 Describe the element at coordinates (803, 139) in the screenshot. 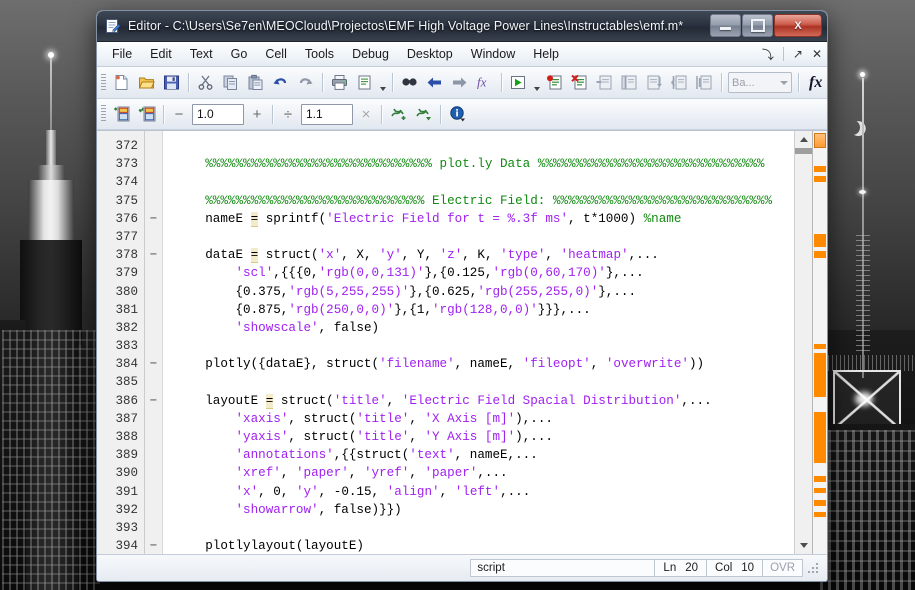

I see `scroll-up-arrow-icon` at that location.